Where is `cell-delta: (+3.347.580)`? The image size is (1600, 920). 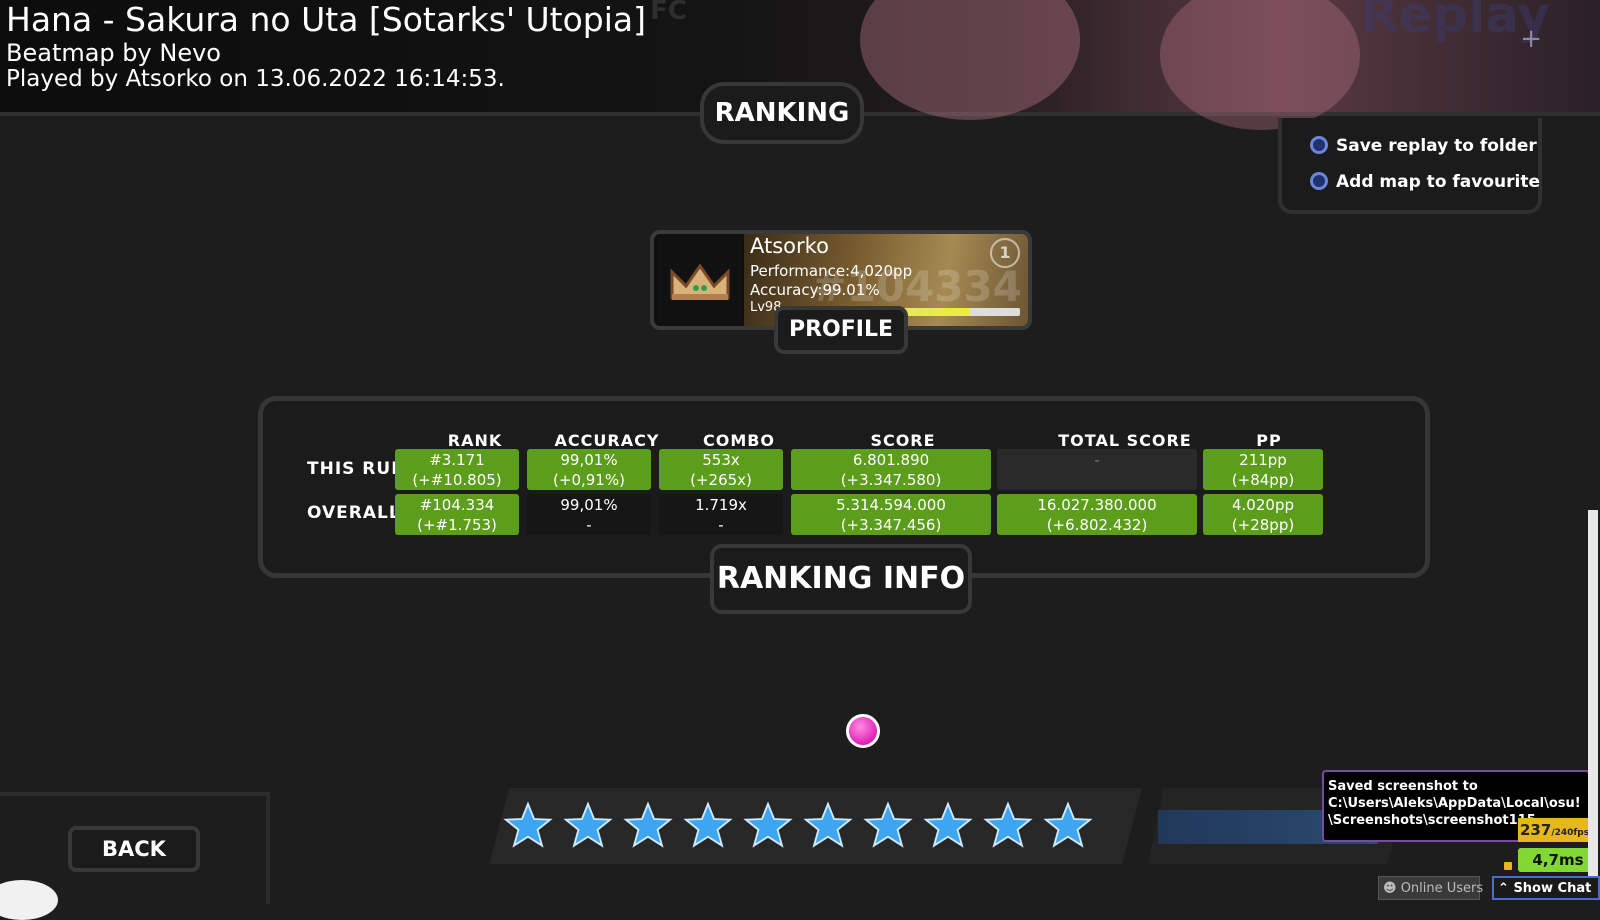
cell-delta: (+3.347.580) is located at coordinates (891, 480).